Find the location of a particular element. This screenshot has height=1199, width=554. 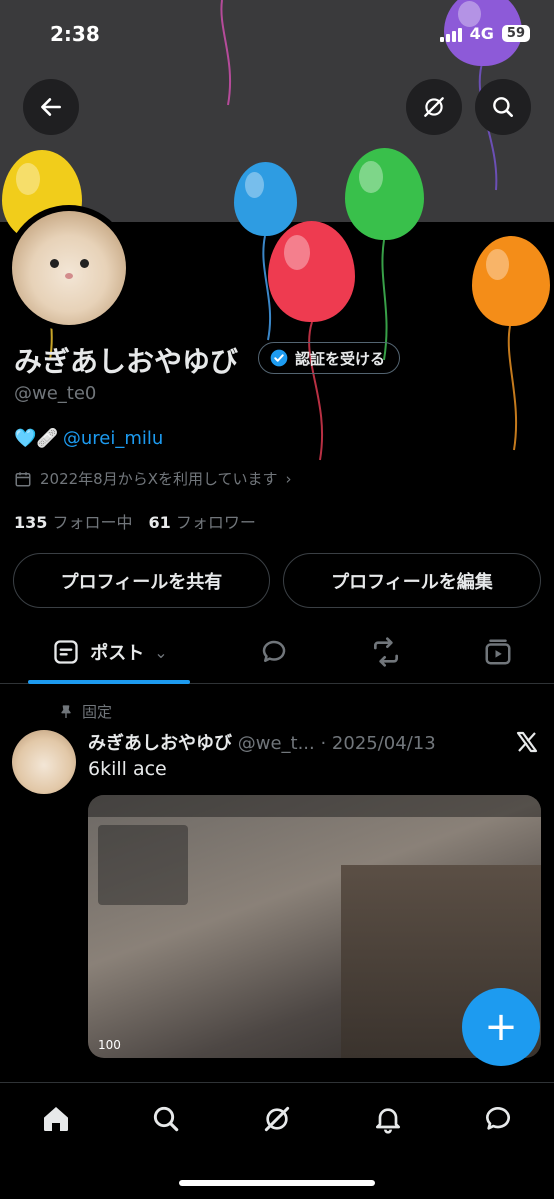

post-author-avatar is located at coordinates (44, 762).